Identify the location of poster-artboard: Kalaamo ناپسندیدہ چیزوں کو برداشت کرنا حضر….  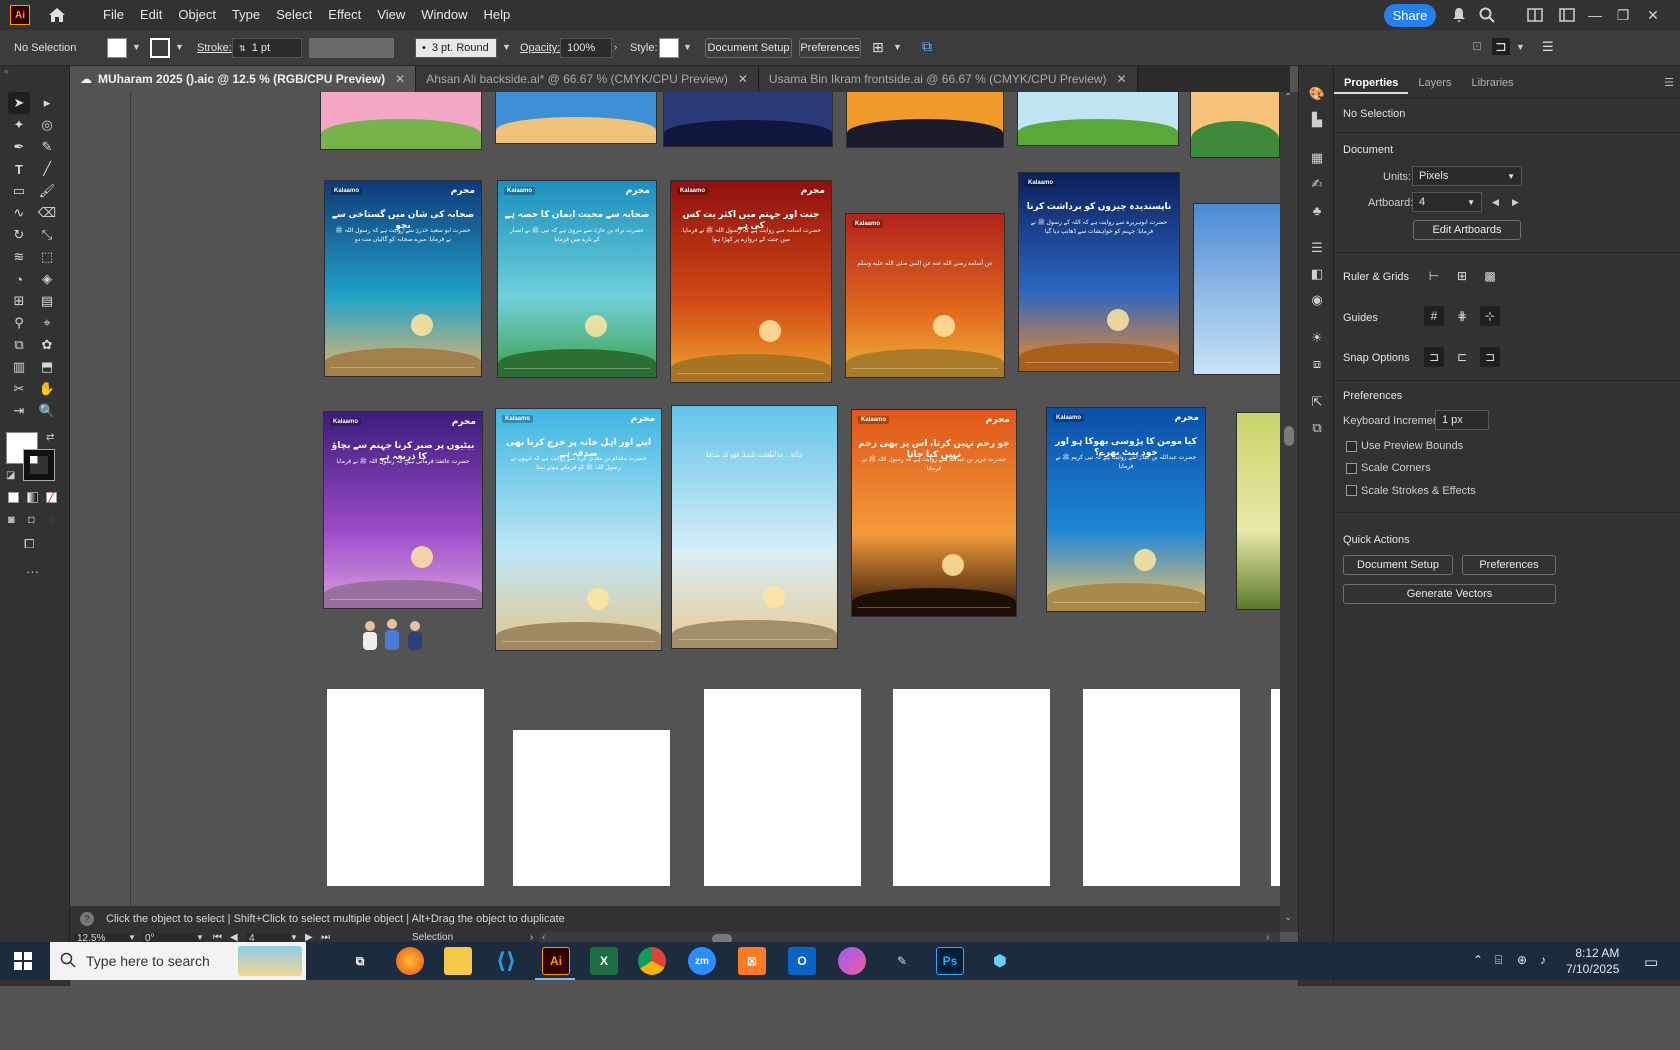
(1099, 272).